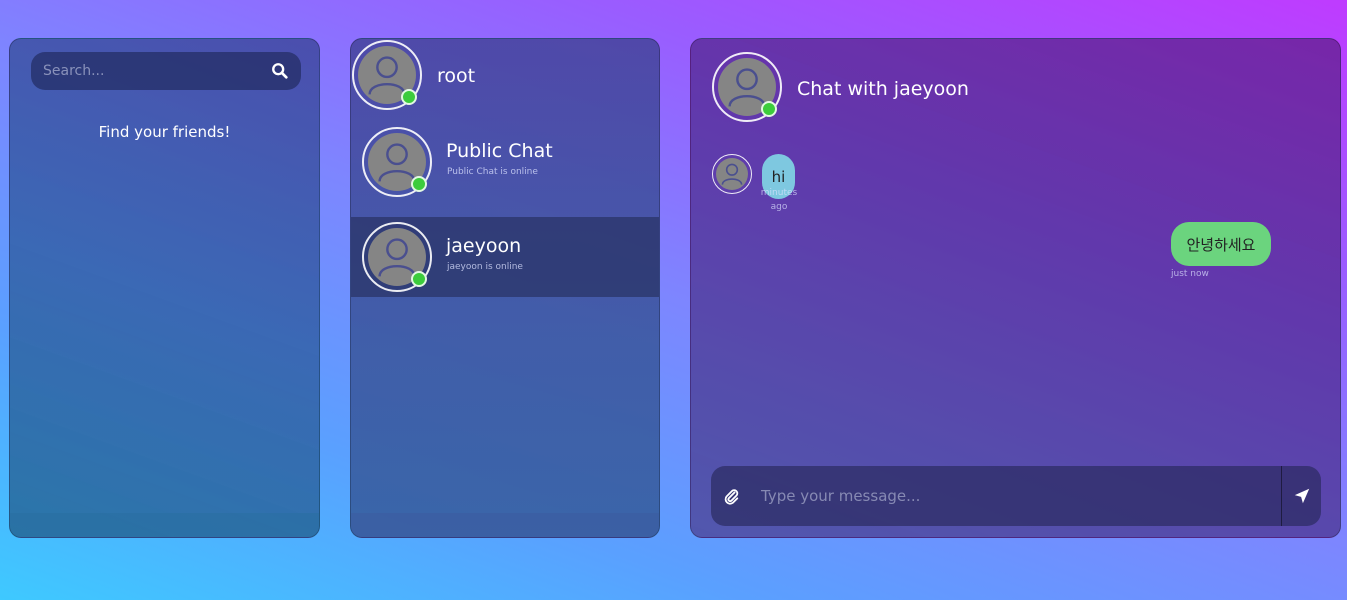 The image size is (1347, 600). Describe the element at coordinates (164, 132) in the screenshot. I see `find-friends-text: Find your friends!` at that location.